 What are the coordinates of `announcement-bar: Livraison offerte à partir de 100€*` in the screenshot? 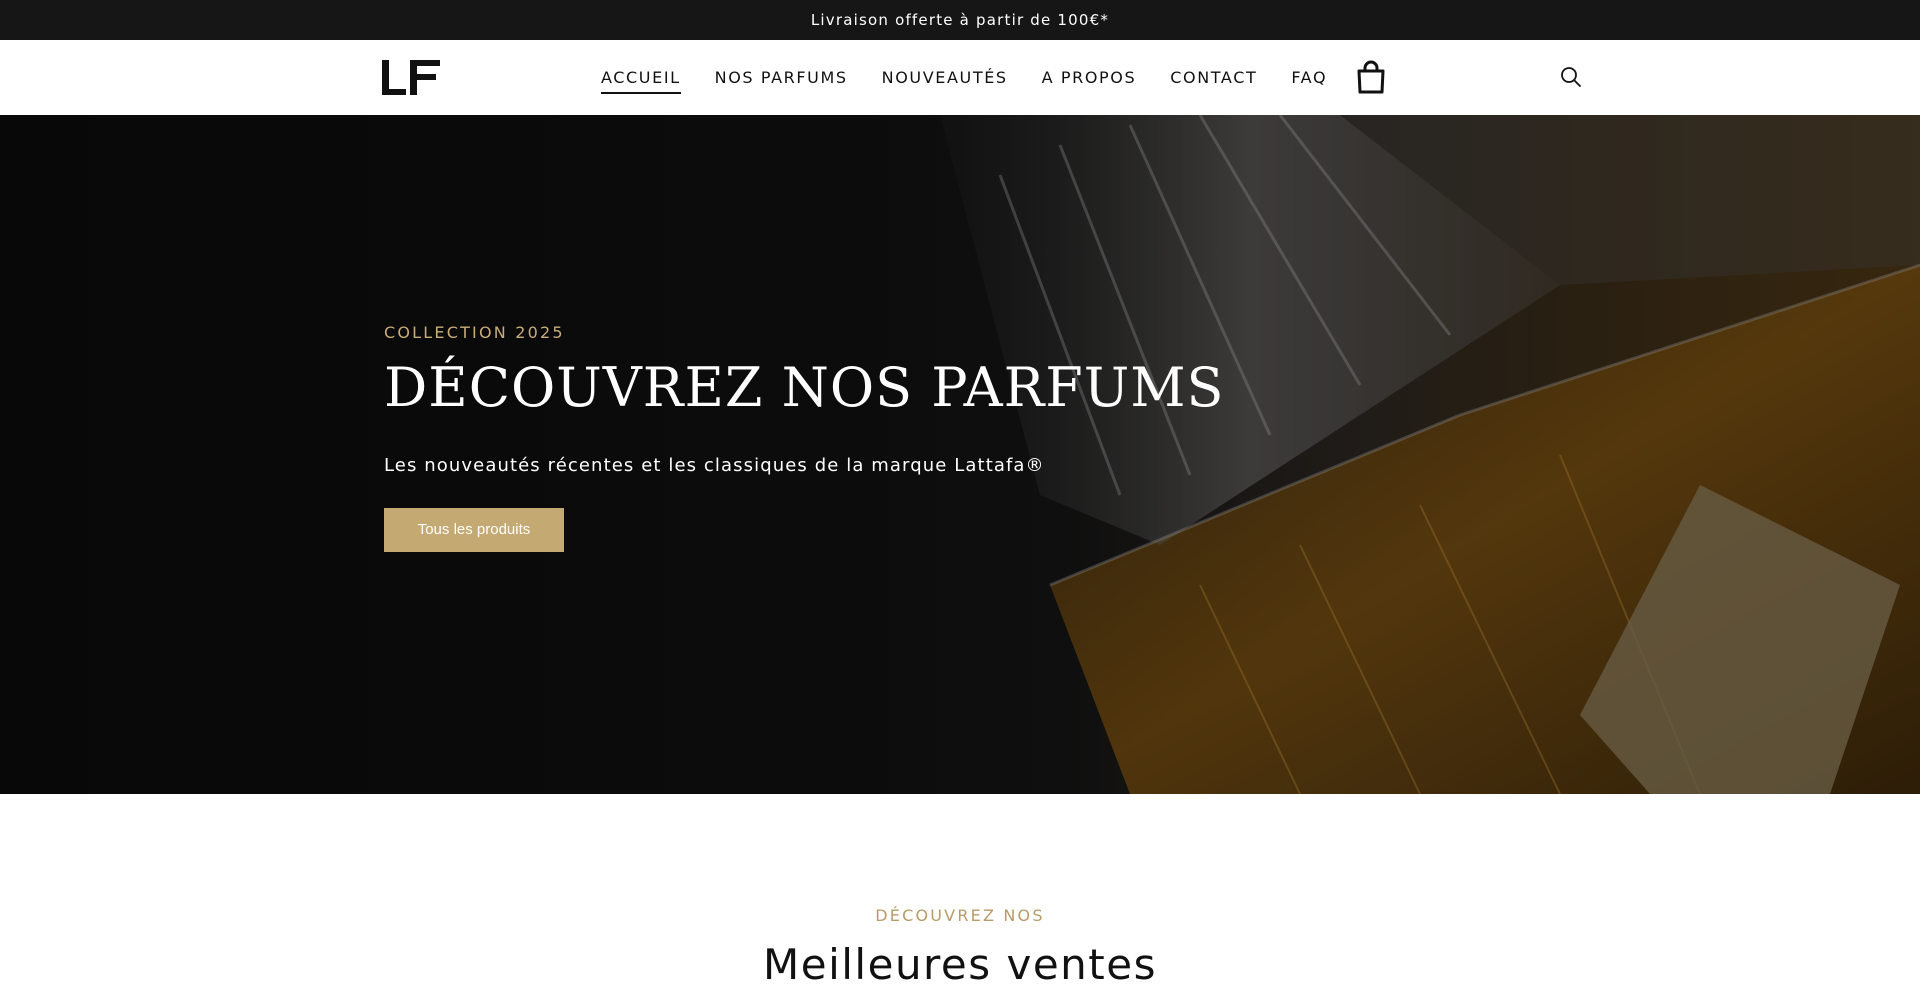 It's located at (960, 20).